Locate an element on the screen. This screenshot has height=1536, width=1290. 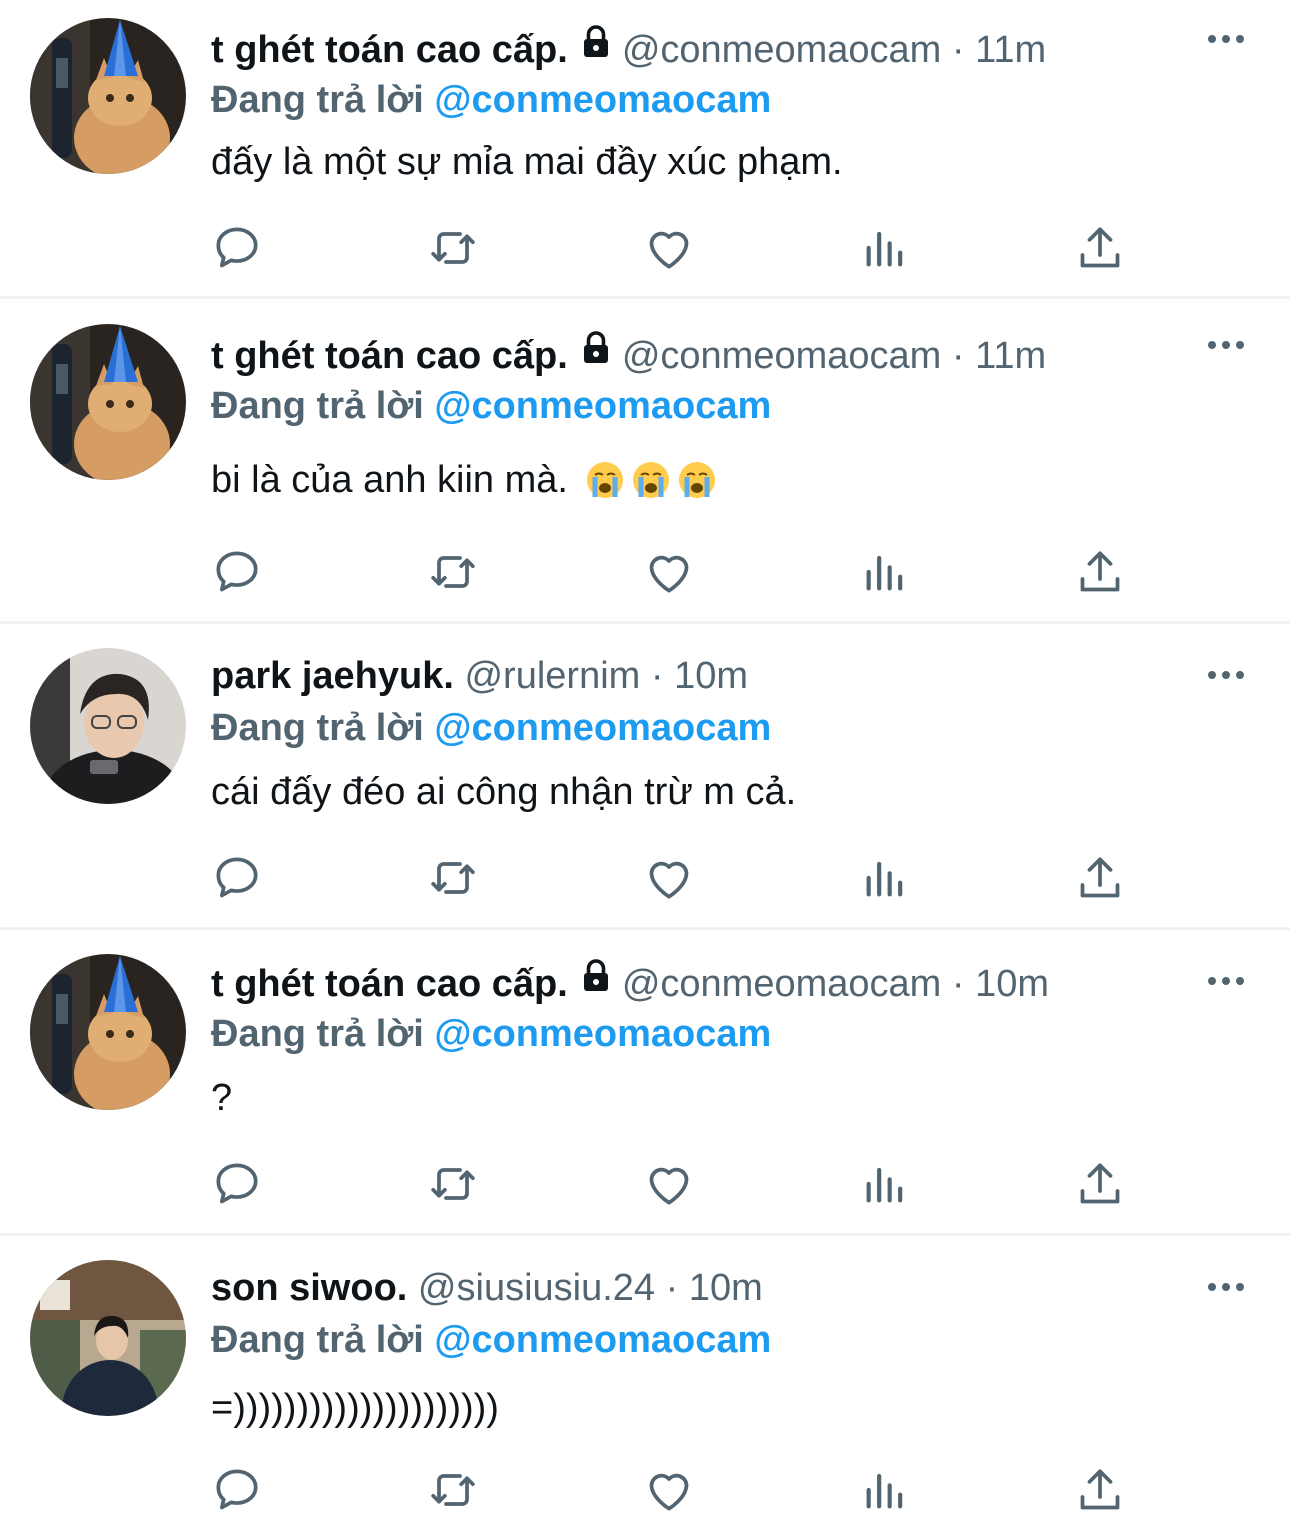
tweet-text-content: ? is located at coordinates (222, 1098).